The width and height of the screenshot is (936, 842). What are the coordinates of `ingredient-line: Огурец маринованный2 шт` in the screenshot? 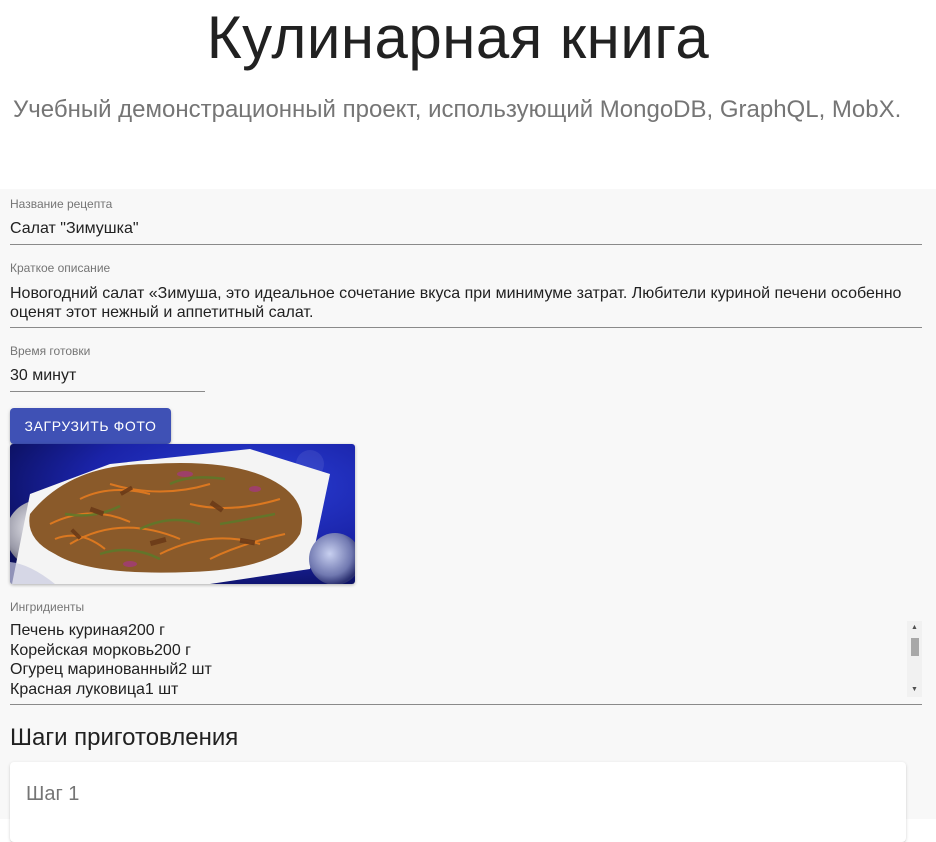 It's located at (111, 669).